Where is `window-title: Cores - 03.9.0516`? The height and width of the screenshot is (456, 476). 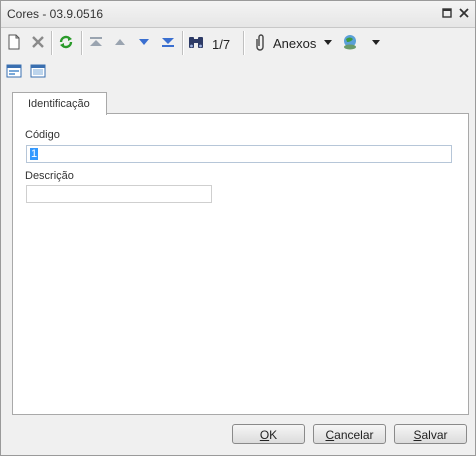
window-title: Cores - 03.9.0516 is located at coordinates (55, 14).